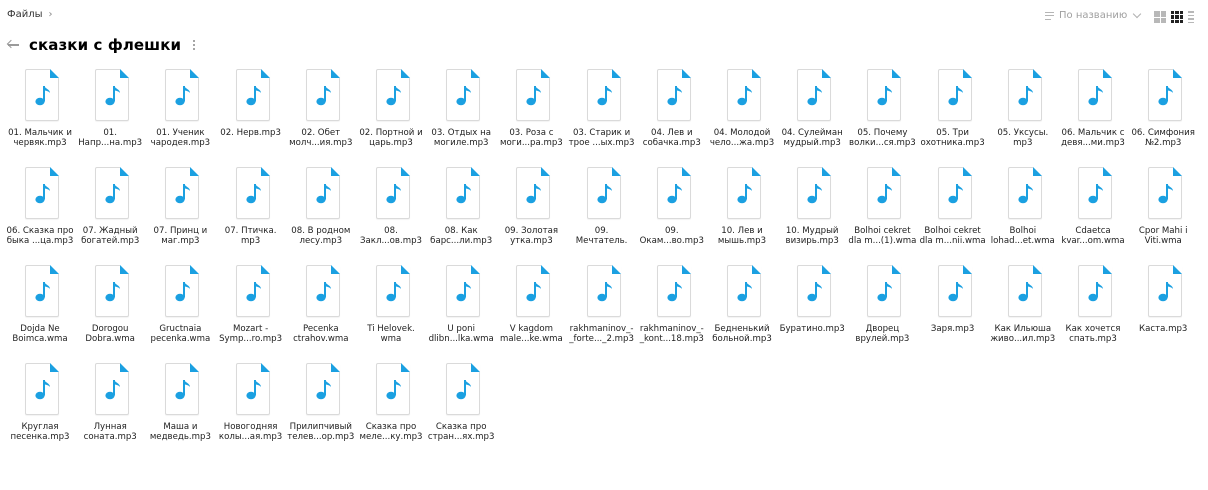 This screenshot has height=490, width=1208. What do you see at coordinates (461, 310) in the screenshot?
I see `file-item: U poni dlibn...lka.wma` at bounding box center [461, 310].